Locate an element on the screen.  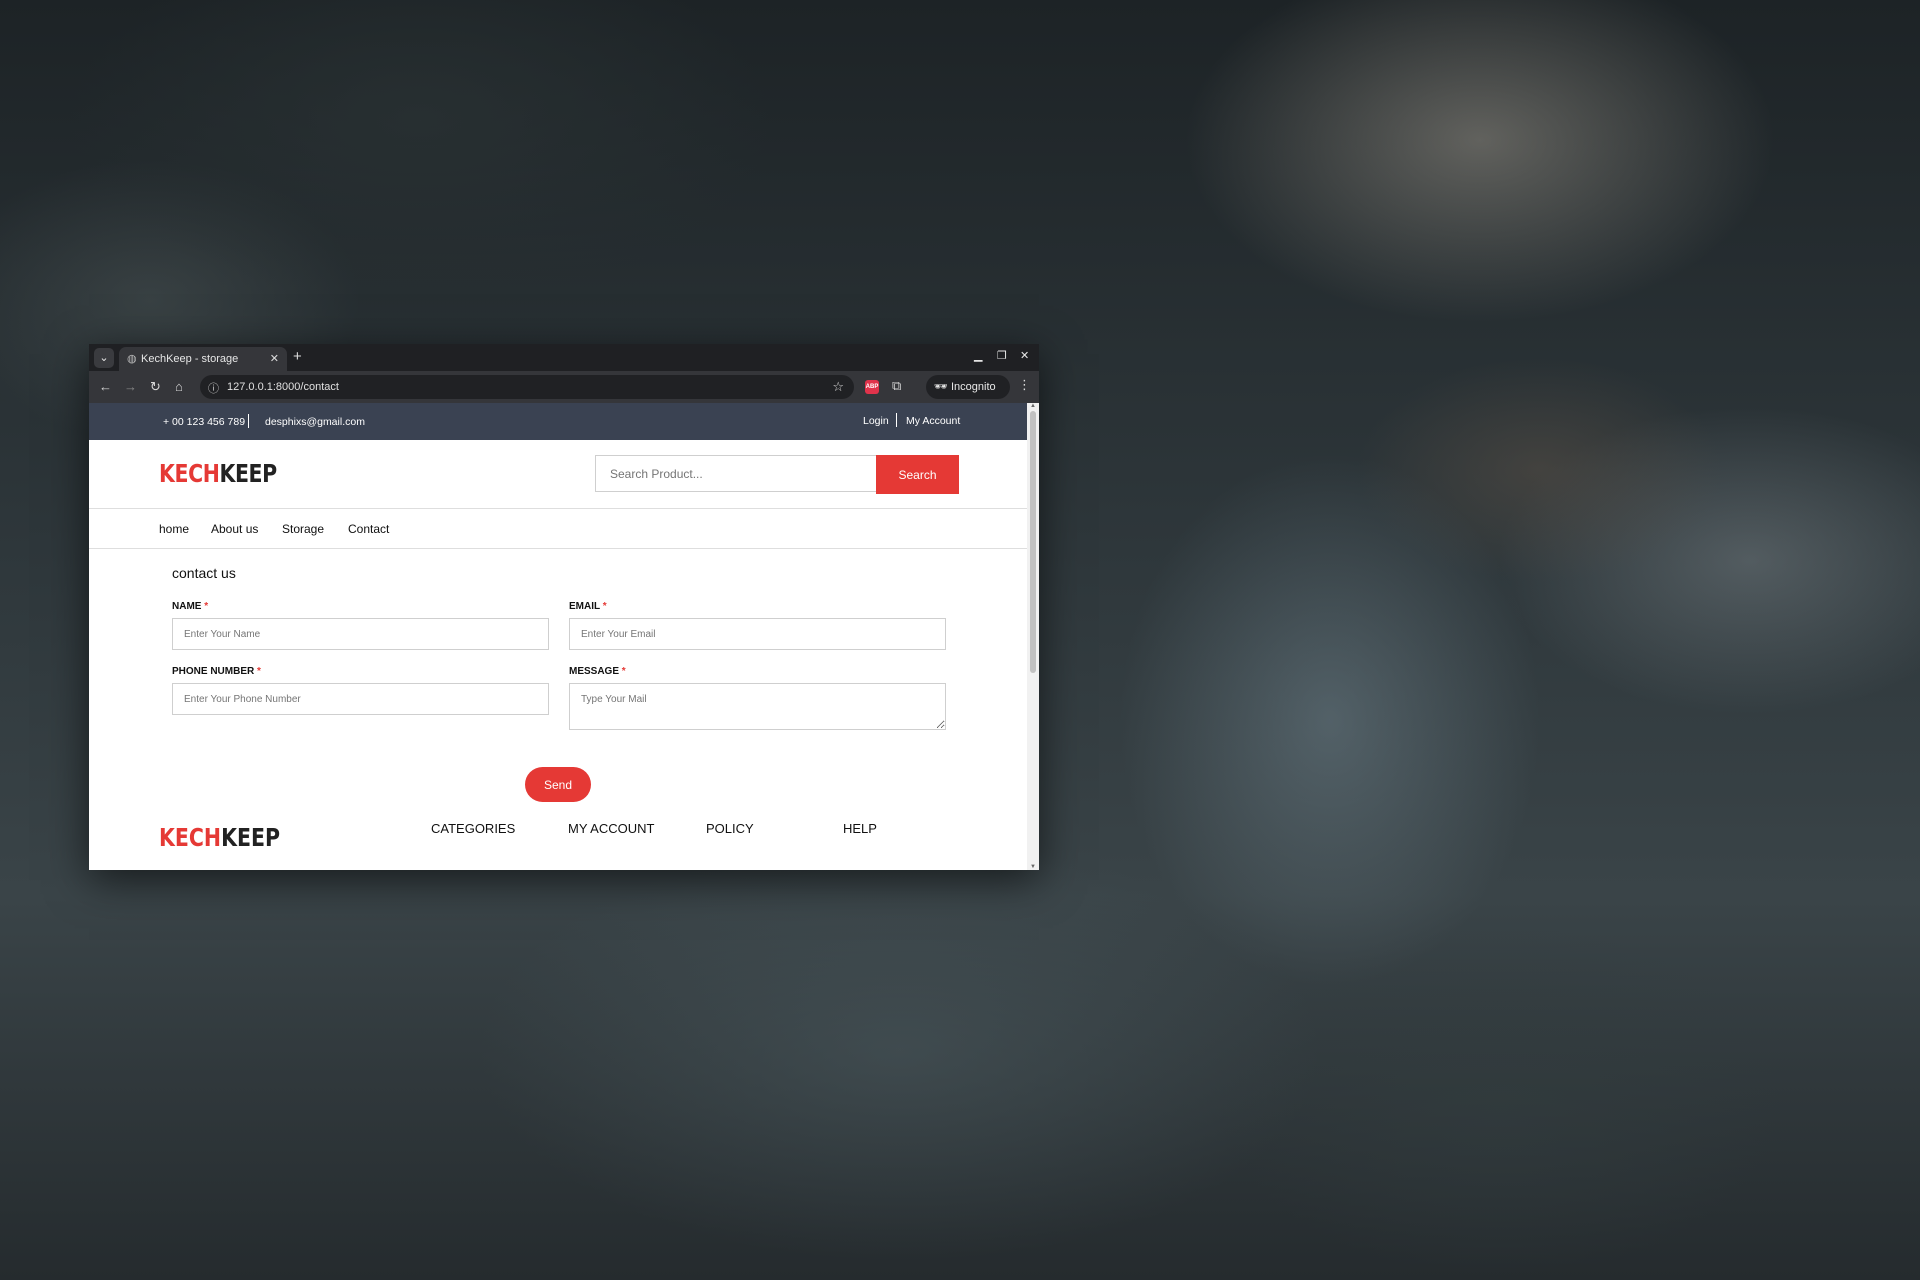
nav-item-about: About us is located at coordinates (234, 529).